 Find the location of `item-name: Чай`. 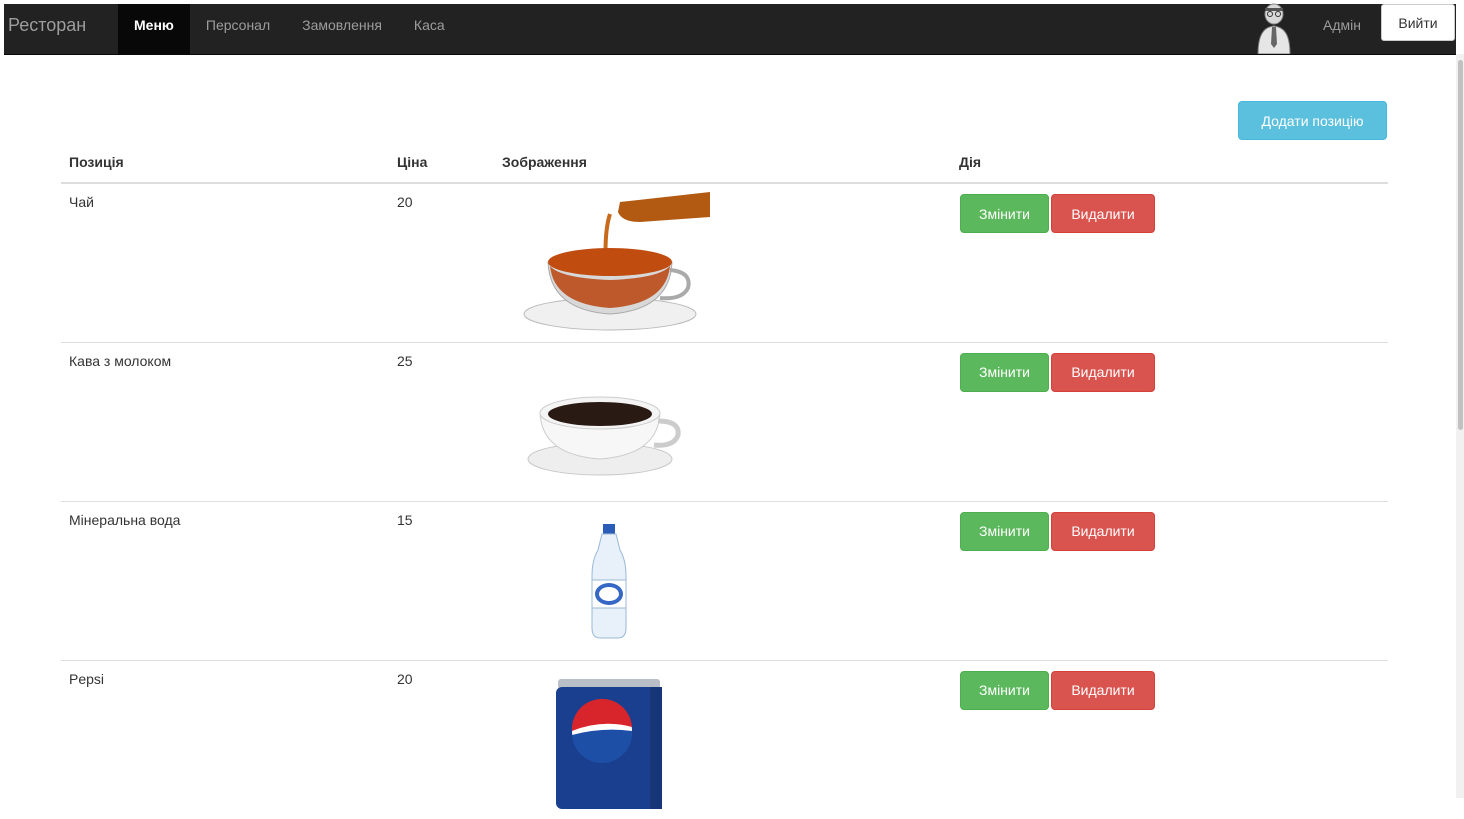

item-name: Чай is located at coordinates (81, 202).